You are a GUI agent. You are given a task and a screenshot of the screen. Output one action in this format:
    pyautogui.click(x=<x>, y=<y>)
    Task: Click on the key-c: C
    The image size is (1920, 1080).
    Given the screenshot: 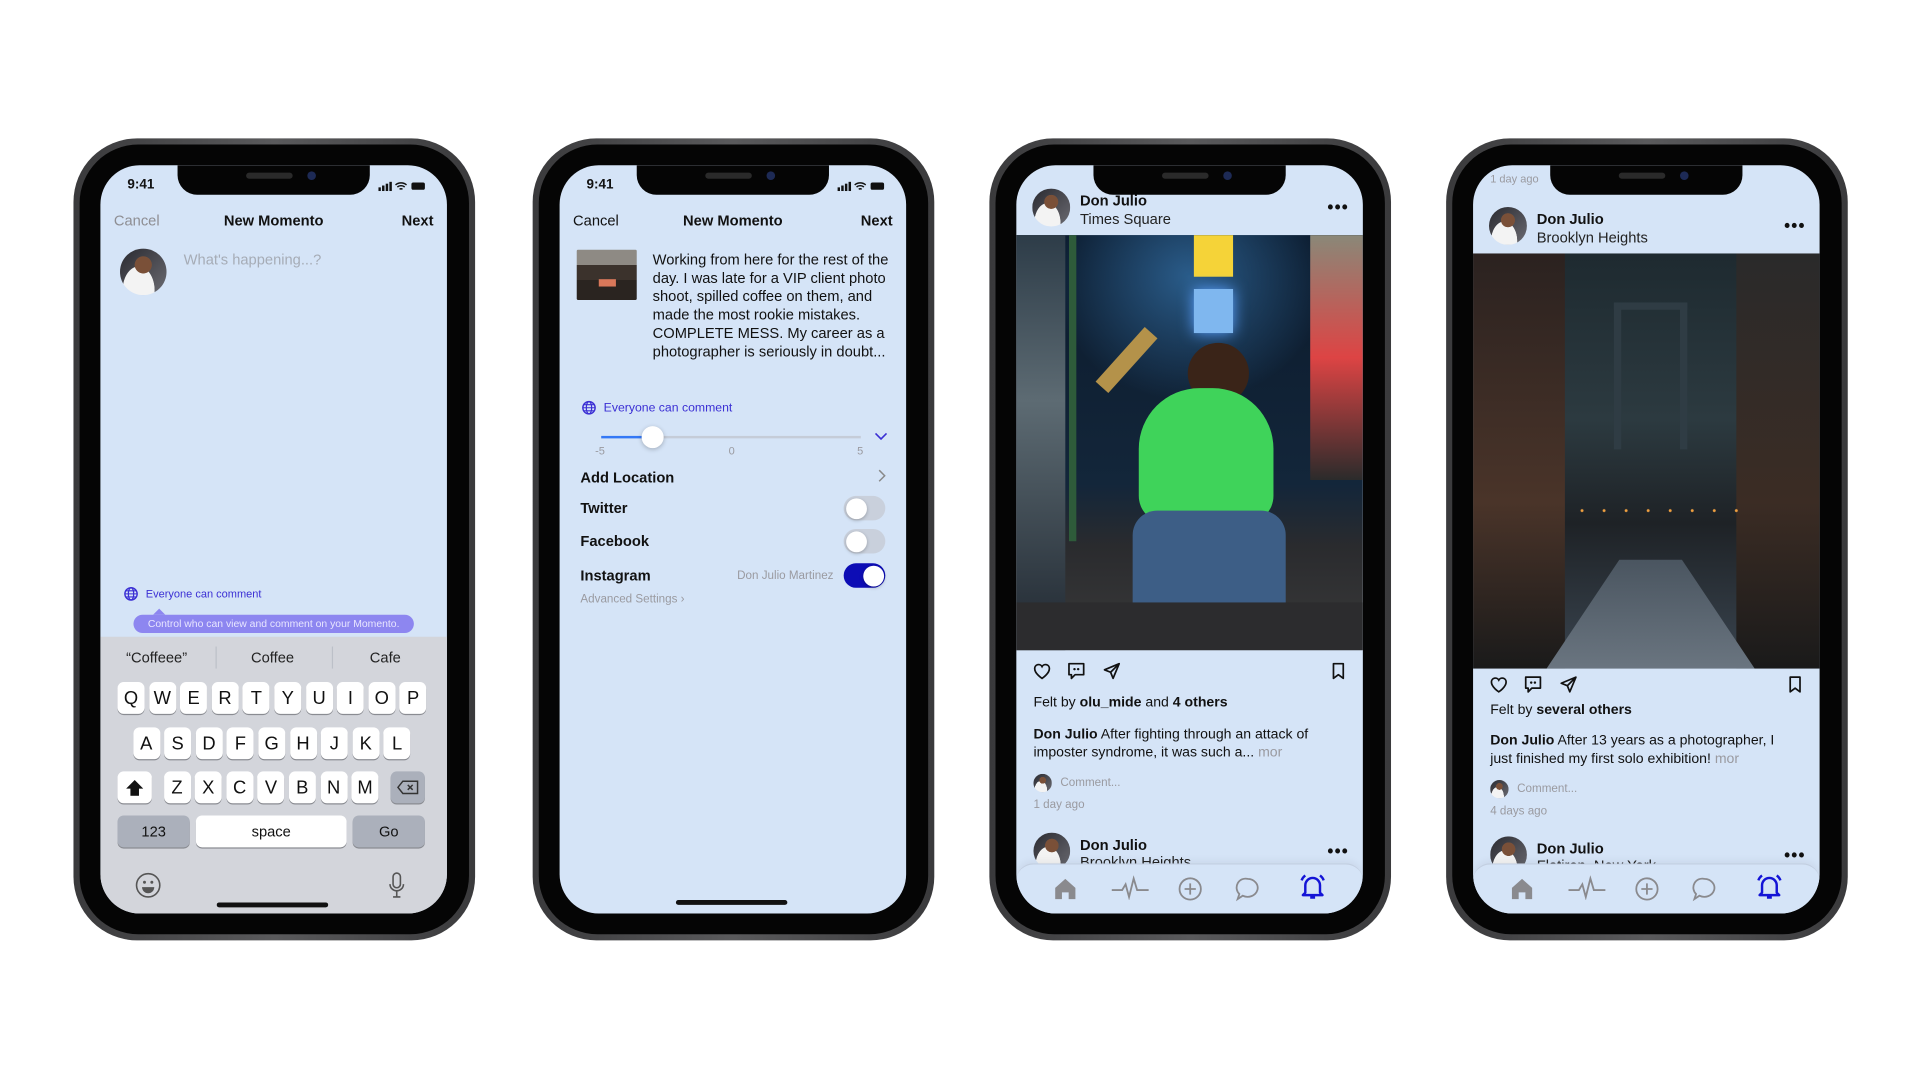 What is the action you would take?
    pyautogui.click(x=240, y=787)
    